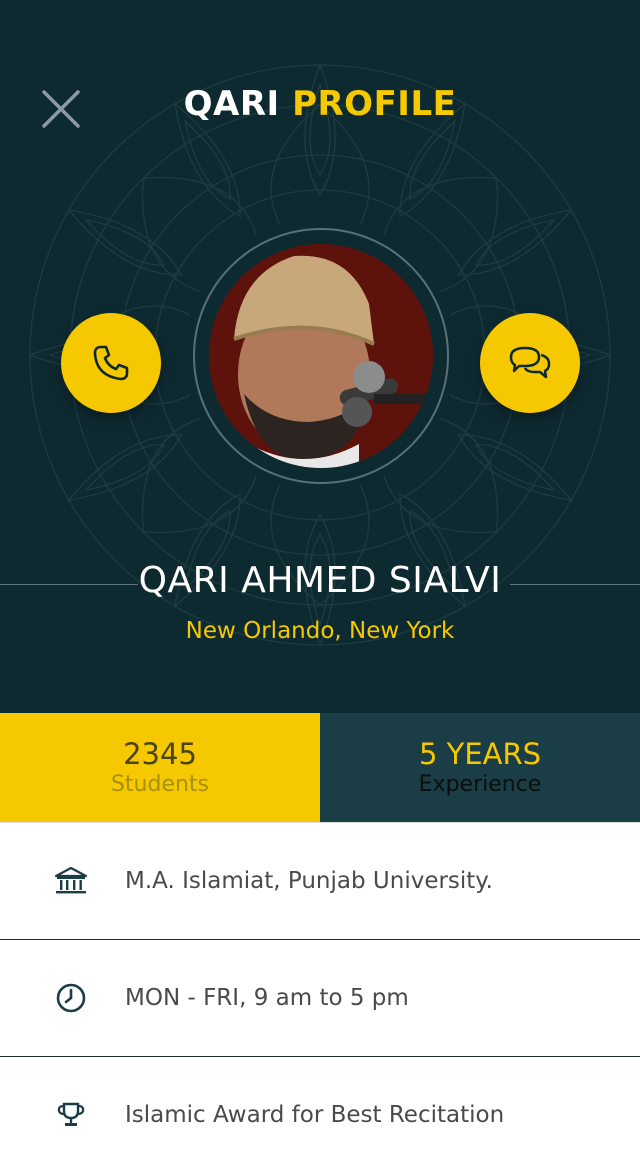 Image resolution: width=640 pixels, height=1173 pixels. I want to click on experience-label: Experience, so click(480, 784).